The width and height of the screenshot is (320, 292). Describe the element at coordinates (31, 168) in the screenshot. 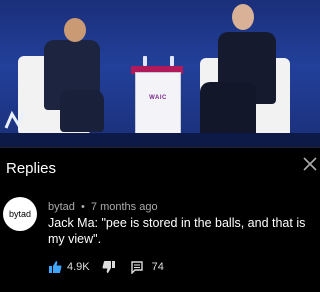

I see `replies-title: Replies` at that location.